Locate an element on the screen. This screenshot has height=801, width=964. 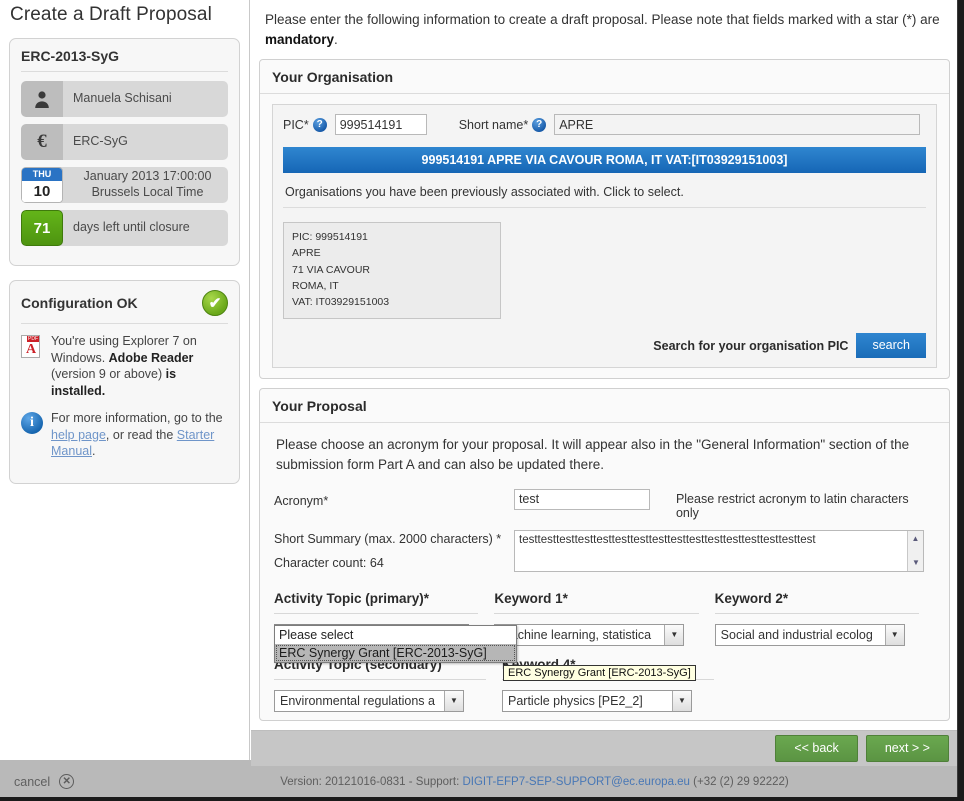
search-label: Search for your organisation PIC is located at coordinates (751, 345).